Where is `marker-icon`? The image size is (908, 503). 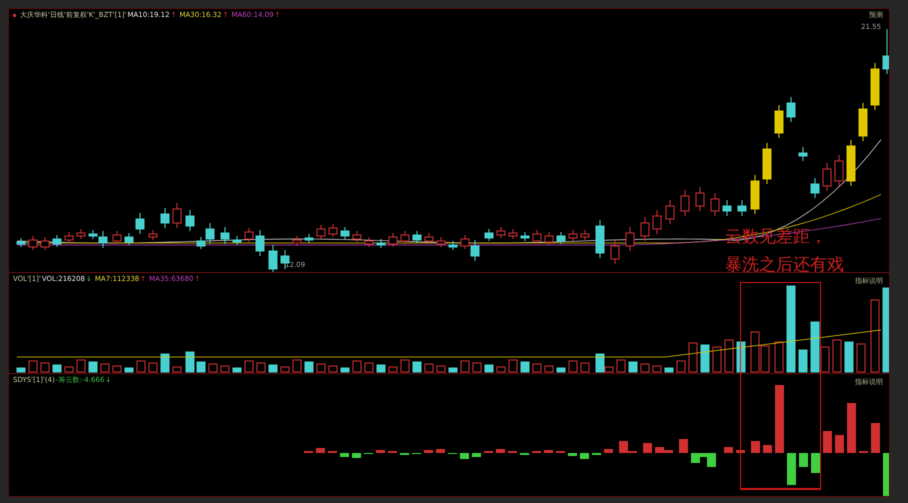 marker-icon is located at coordinates (14, 15).